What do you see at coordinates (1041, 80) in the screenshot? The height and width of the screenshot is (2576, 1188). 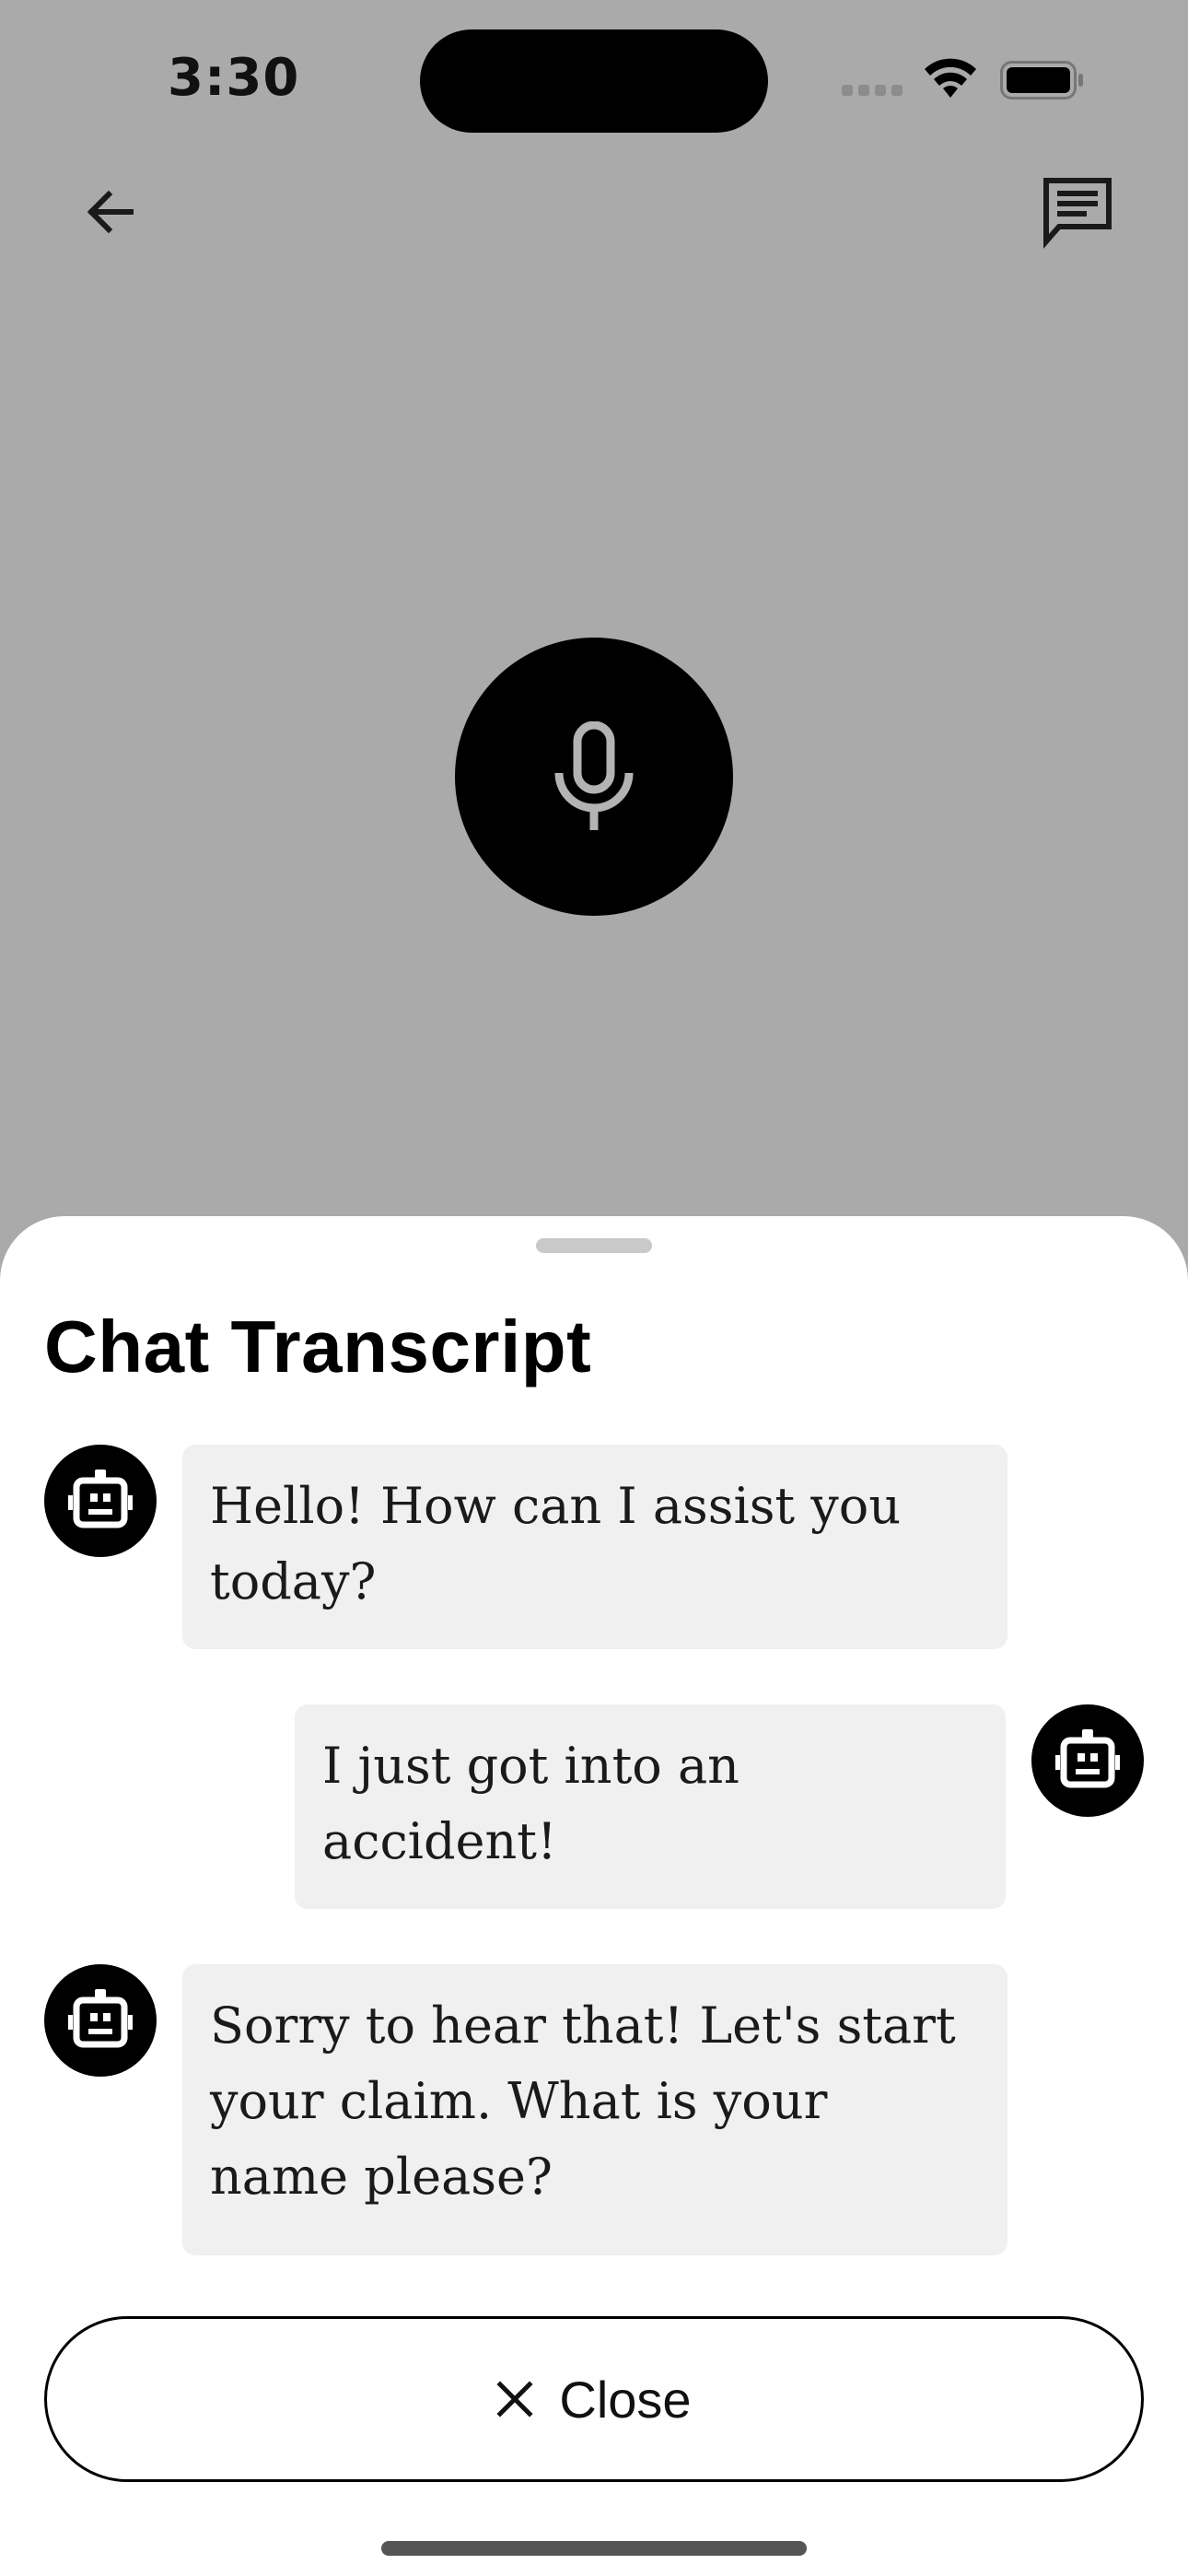 I see `battery-icon` at bounding box center [1041, 80].